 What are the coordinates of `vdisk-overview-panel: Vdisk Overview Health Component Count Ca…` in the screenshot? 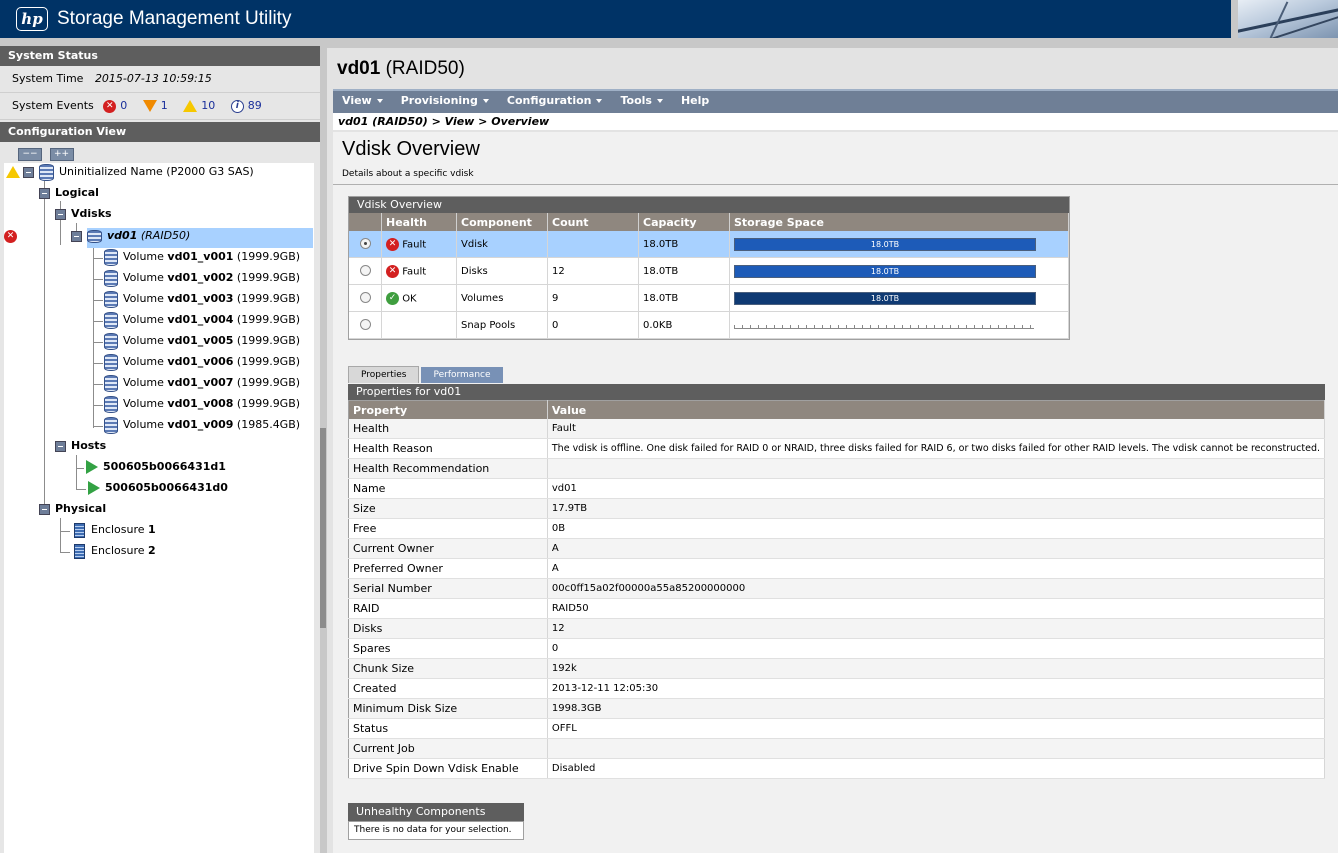 It's located at (709, 268).